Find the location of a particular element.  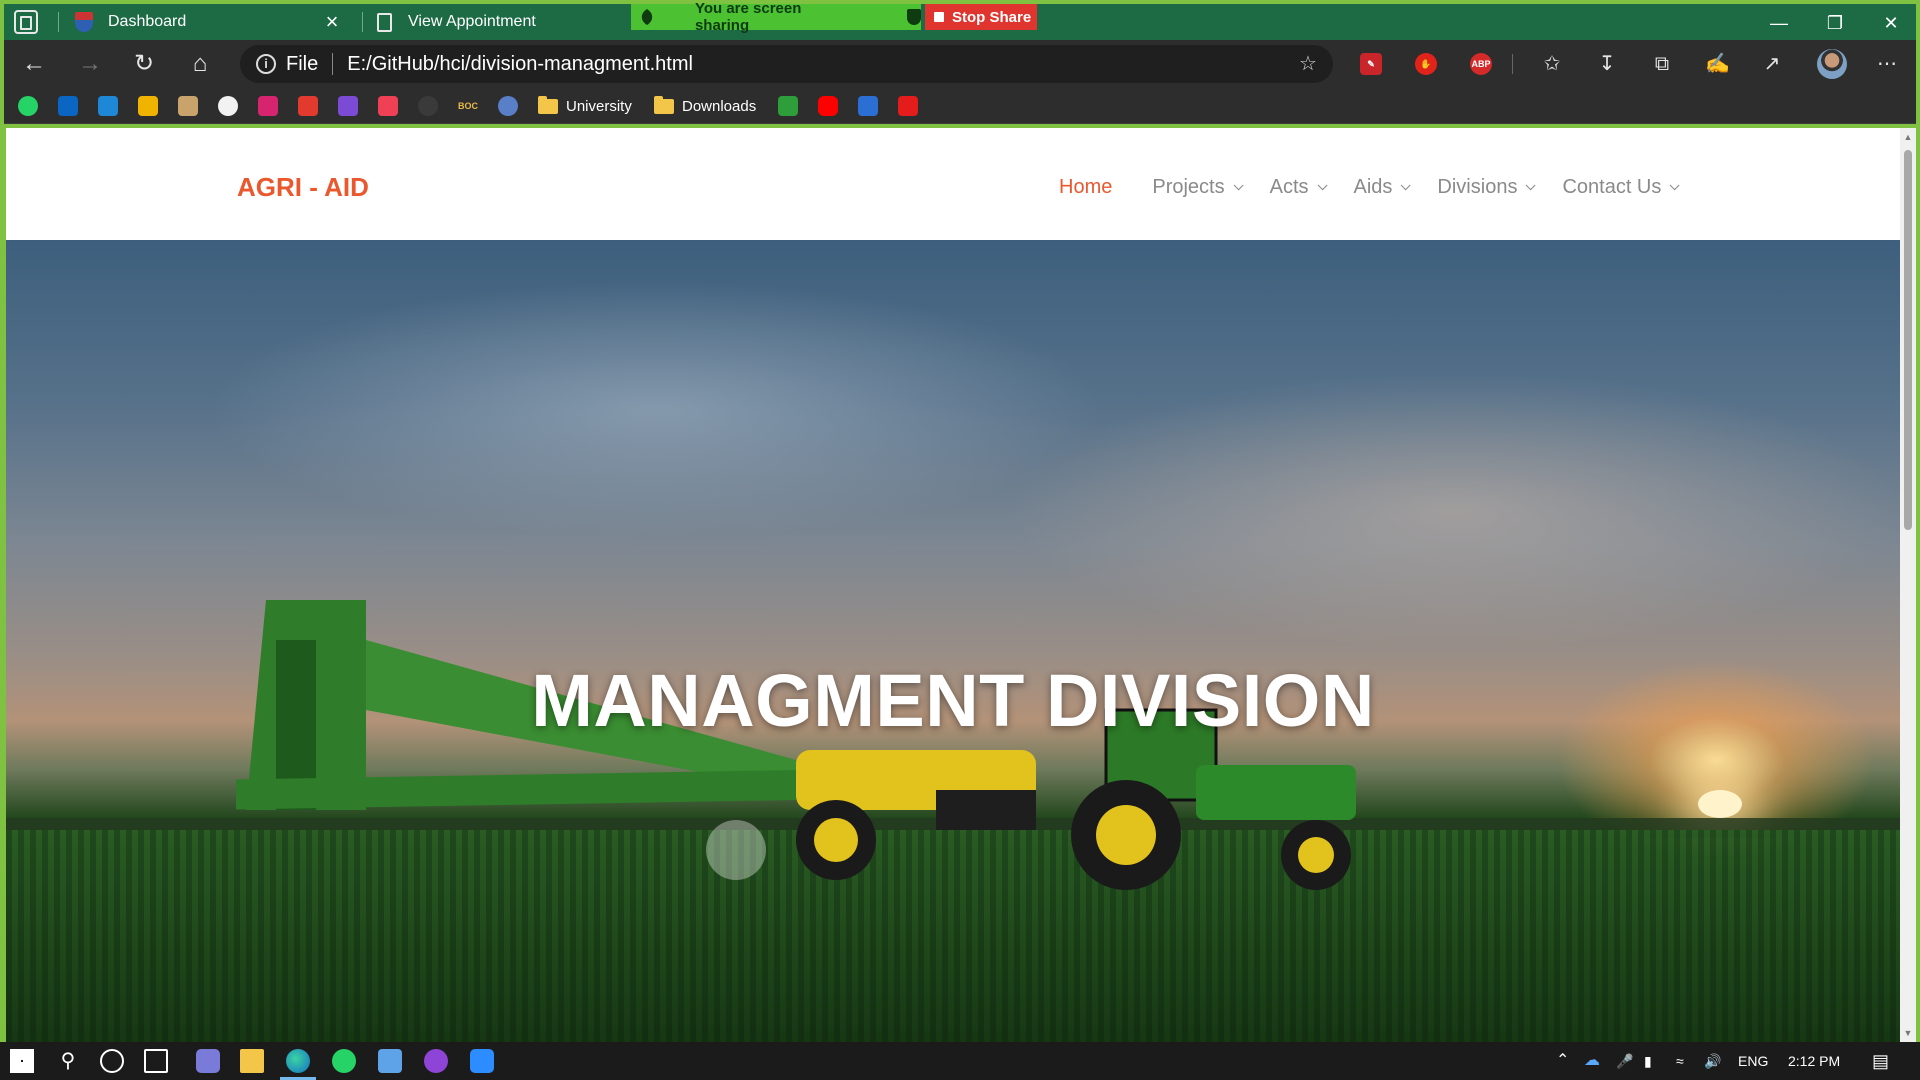

nav-label: Divisions is located at coordinates (1477, 187).